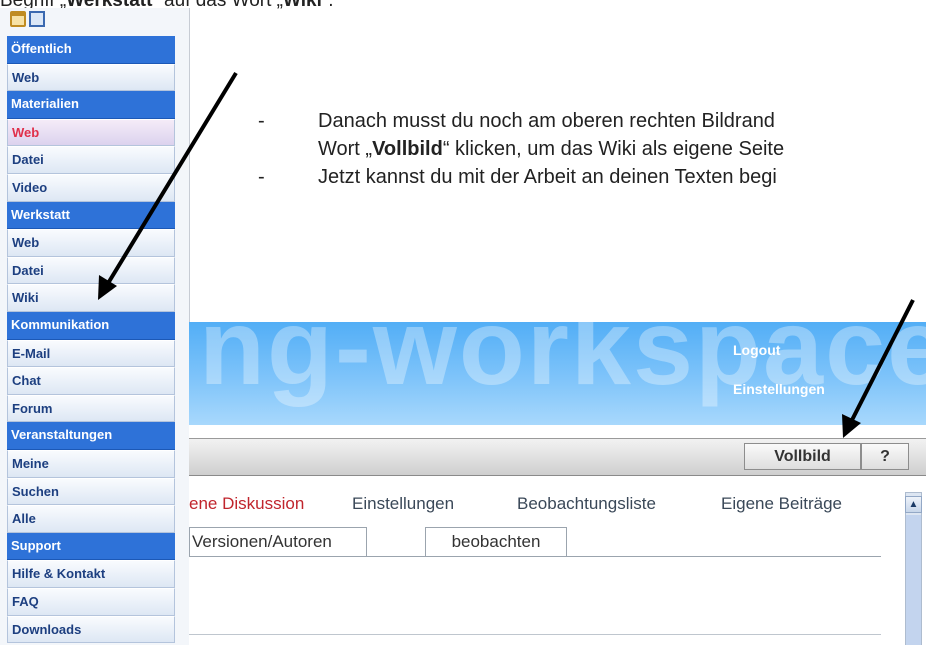  I want to click on arrow-to-wiki, so click(171, 179).